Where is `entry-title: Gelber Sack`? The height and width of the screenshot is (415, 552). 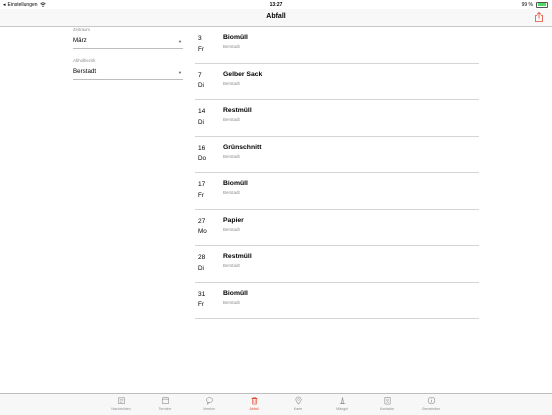
entry-title: Gelber Sack is located at coordinates (243, 74).